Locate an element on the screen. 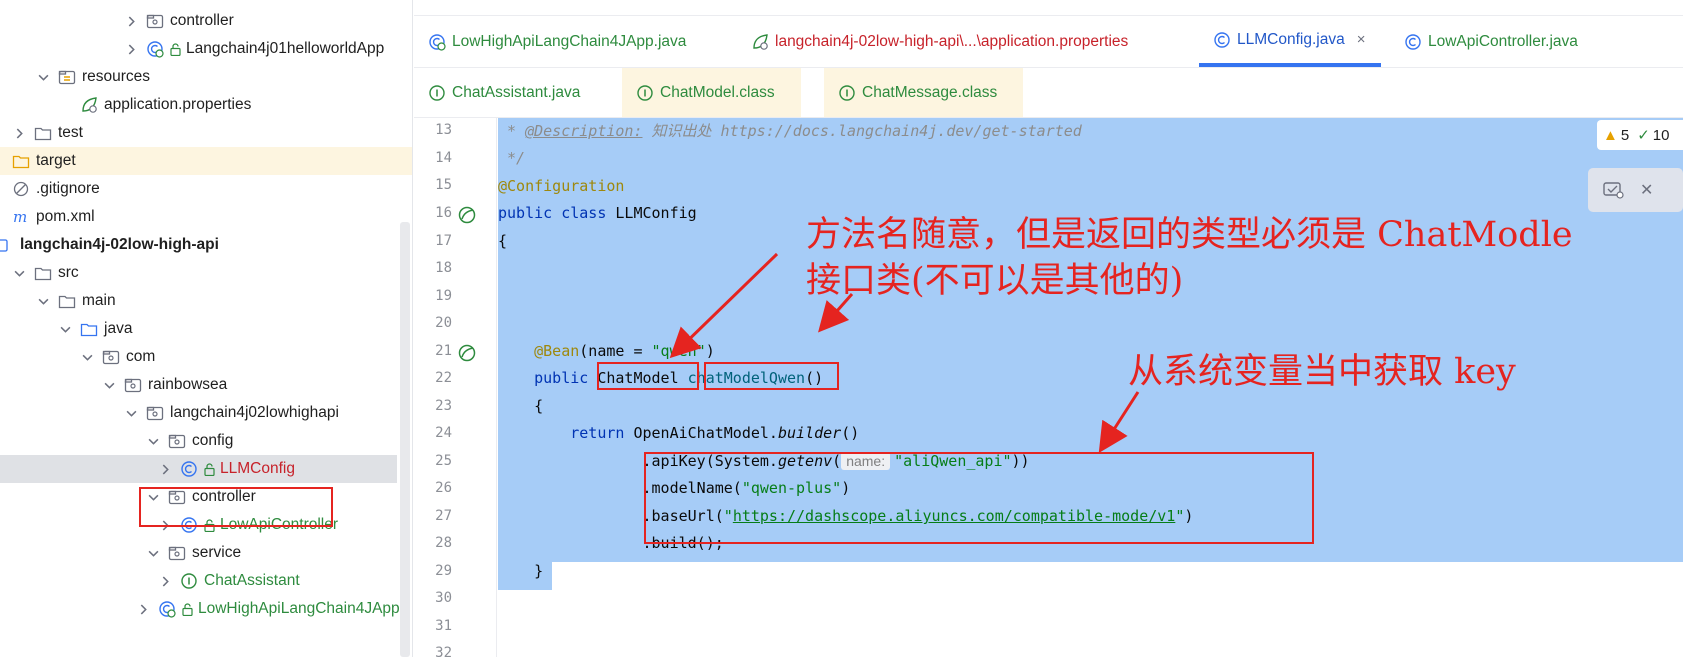 The width and height of the screenshot is (1683, 657). tree-item-chatassistant: ChatAssistant is located at coordinates (206, 581).